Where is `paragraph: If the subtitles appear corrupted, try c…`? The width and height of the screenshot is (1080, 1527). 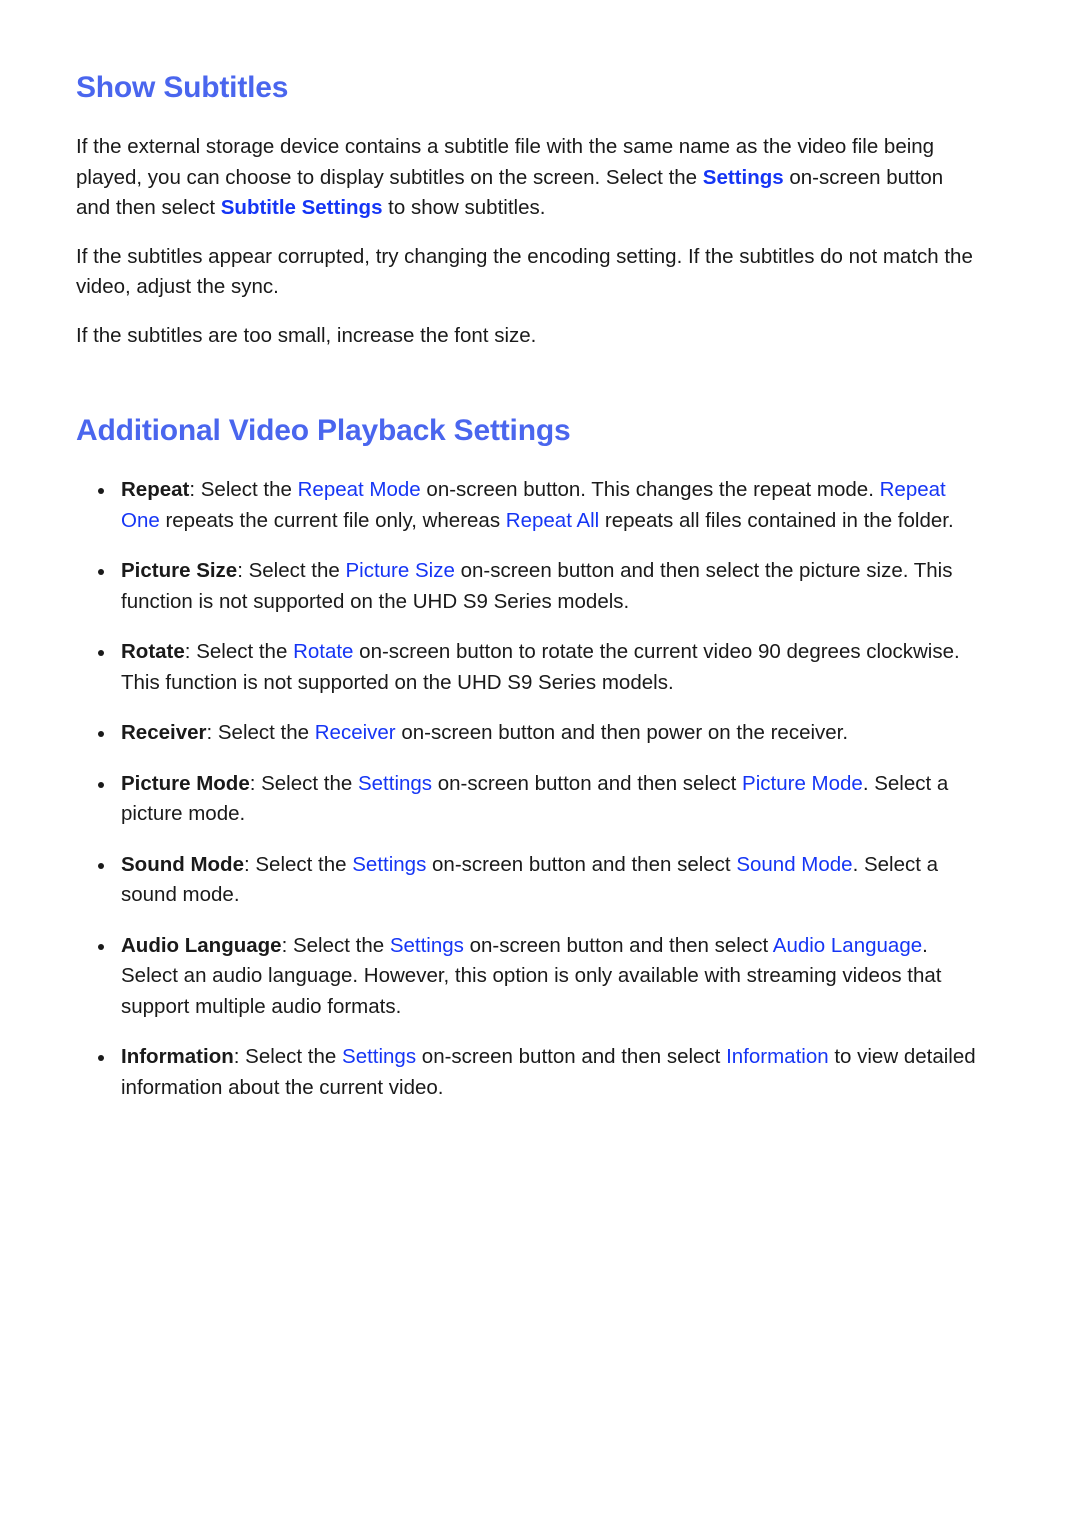
paragraph: If the subtitles appear corrupted, try c… is located at coordinates (524, 271).